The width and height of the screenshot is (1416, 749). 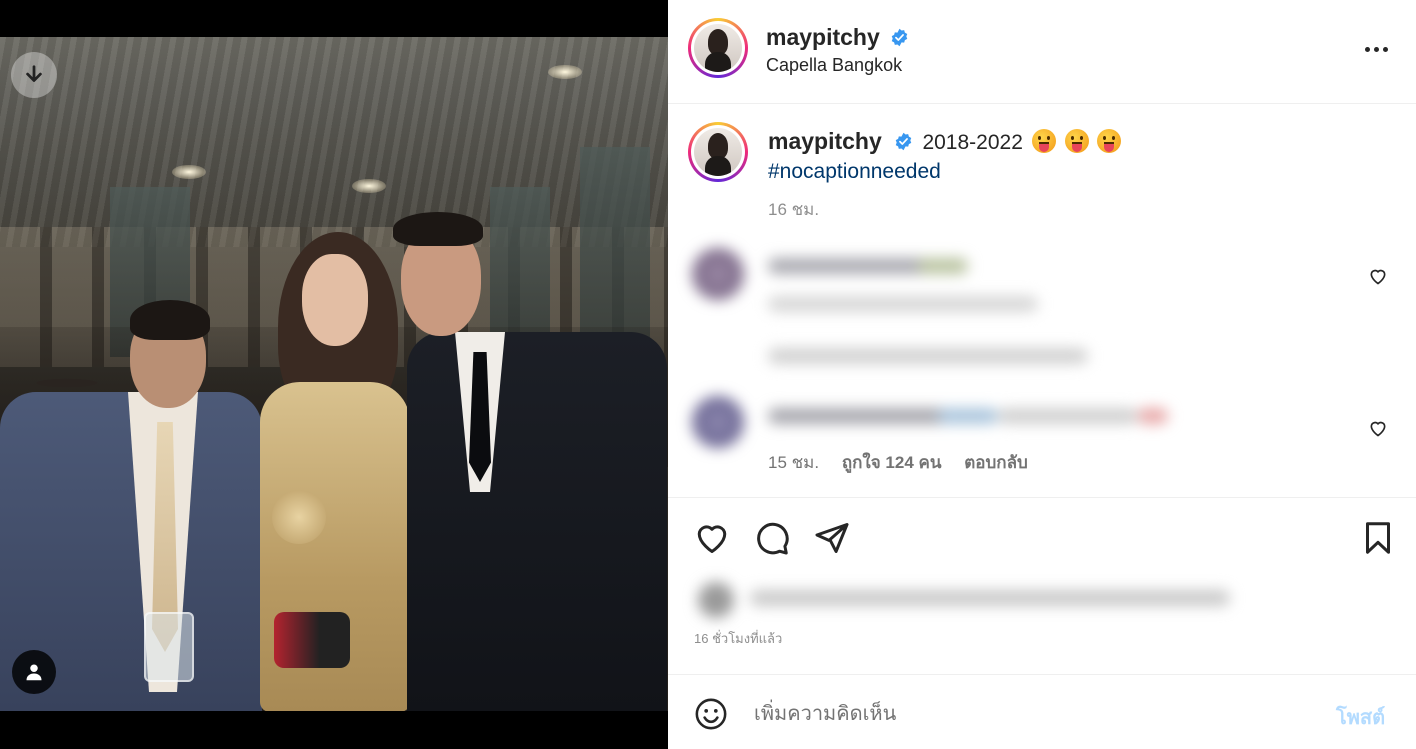 I want to click on person-left, so click(x=135, y=491).